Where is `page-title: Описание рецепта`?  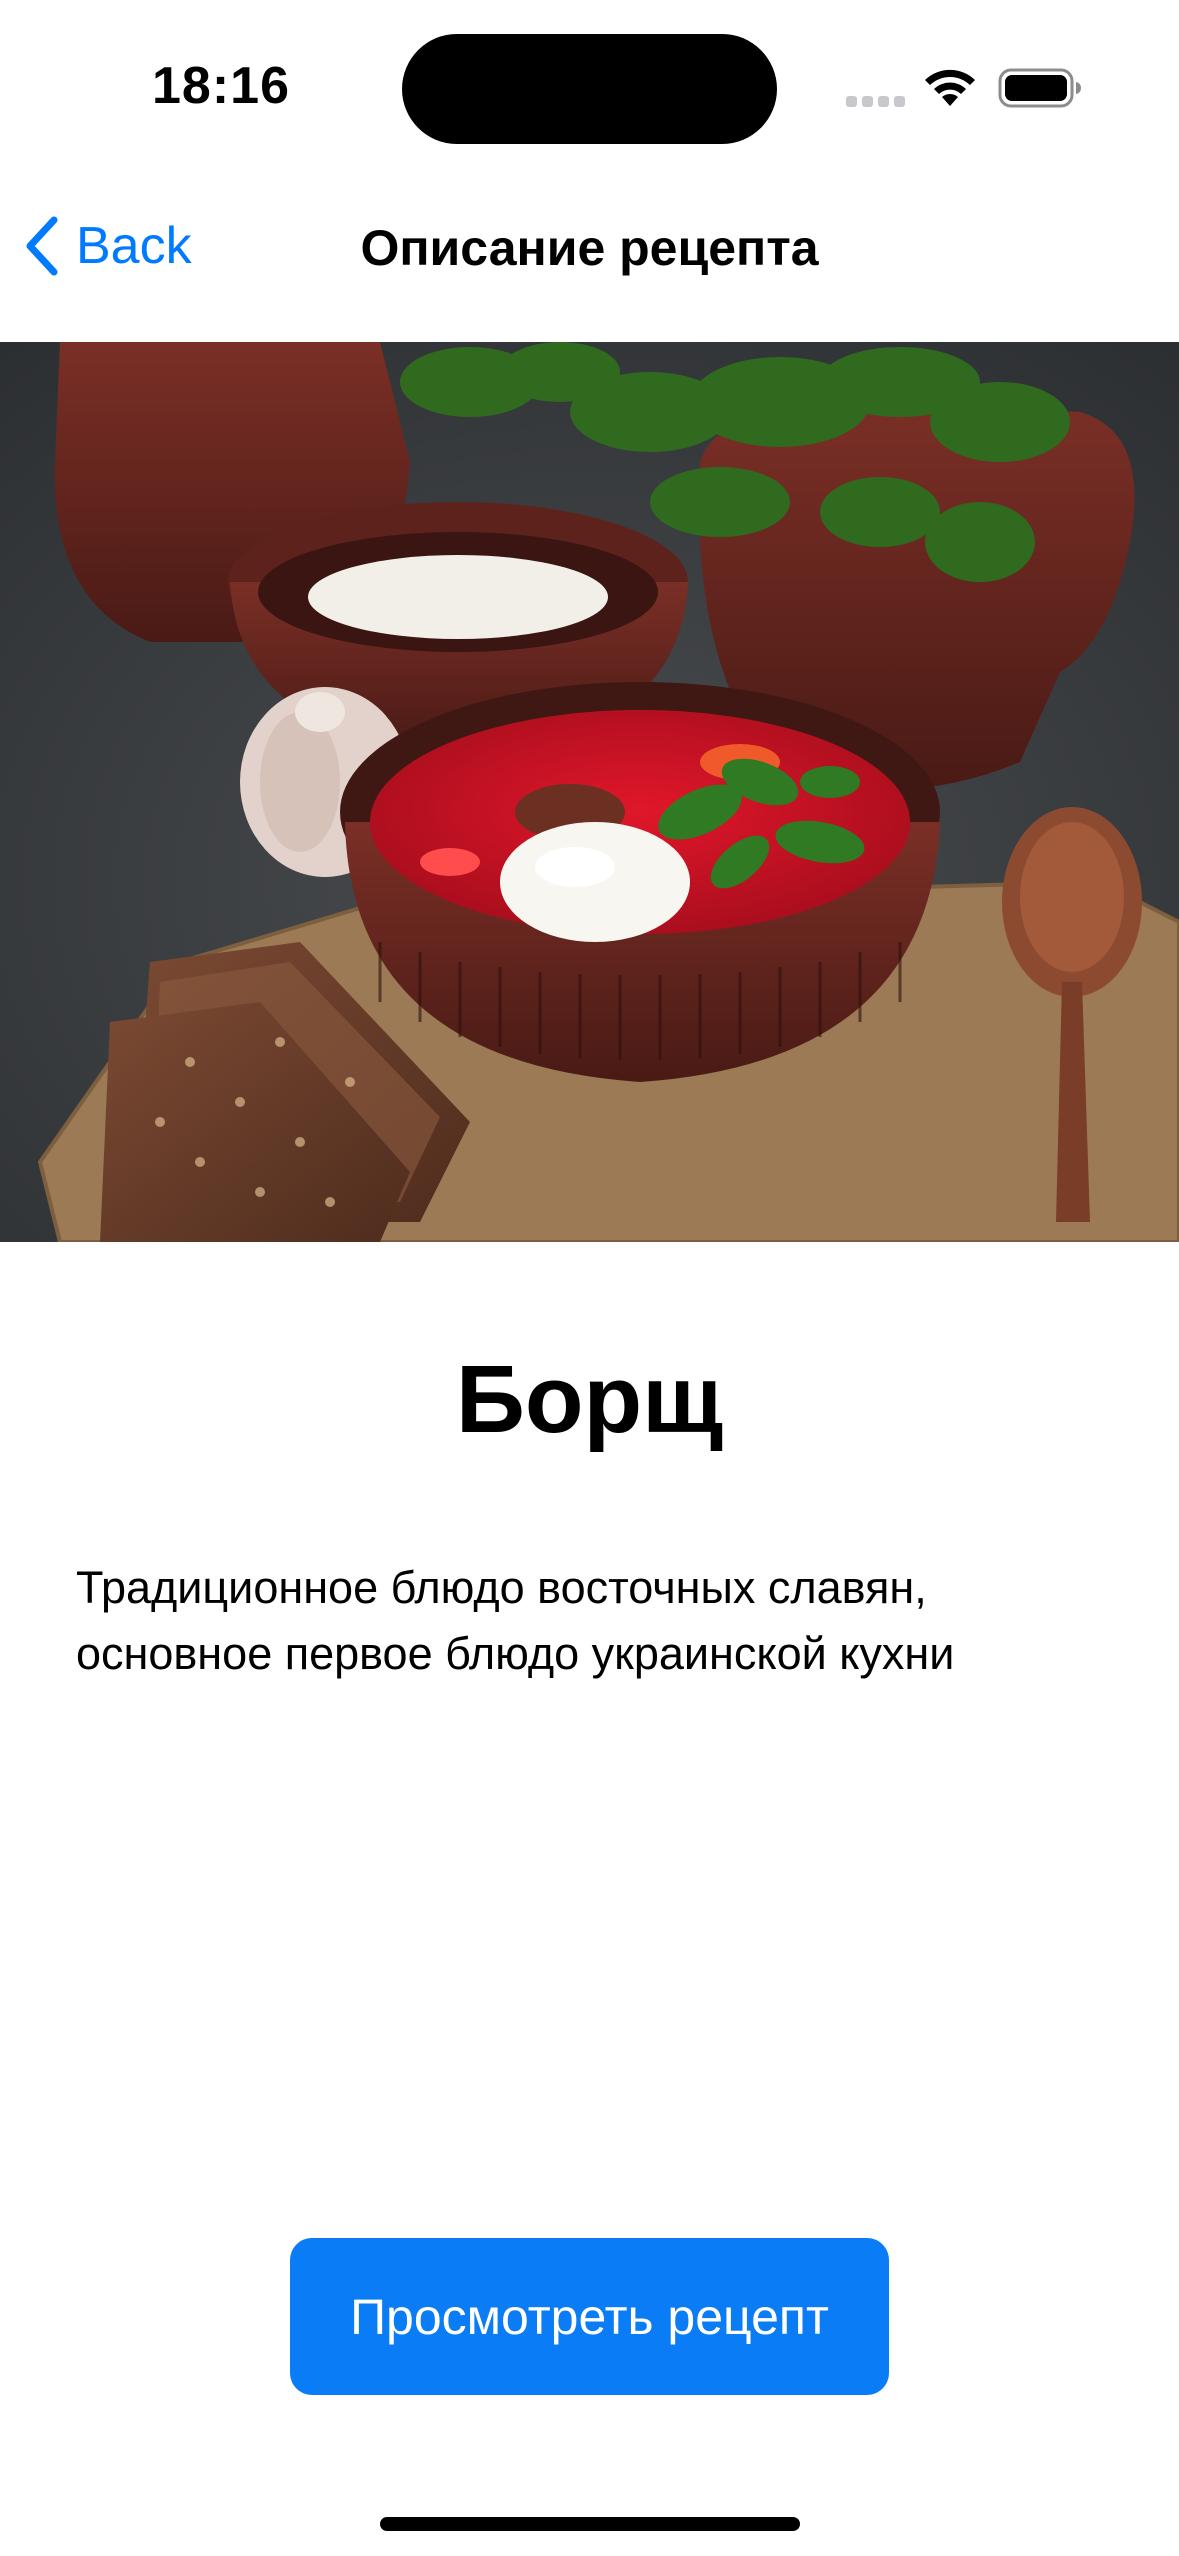
page-title: Описание рецепта is located at coordinates (589, 248).